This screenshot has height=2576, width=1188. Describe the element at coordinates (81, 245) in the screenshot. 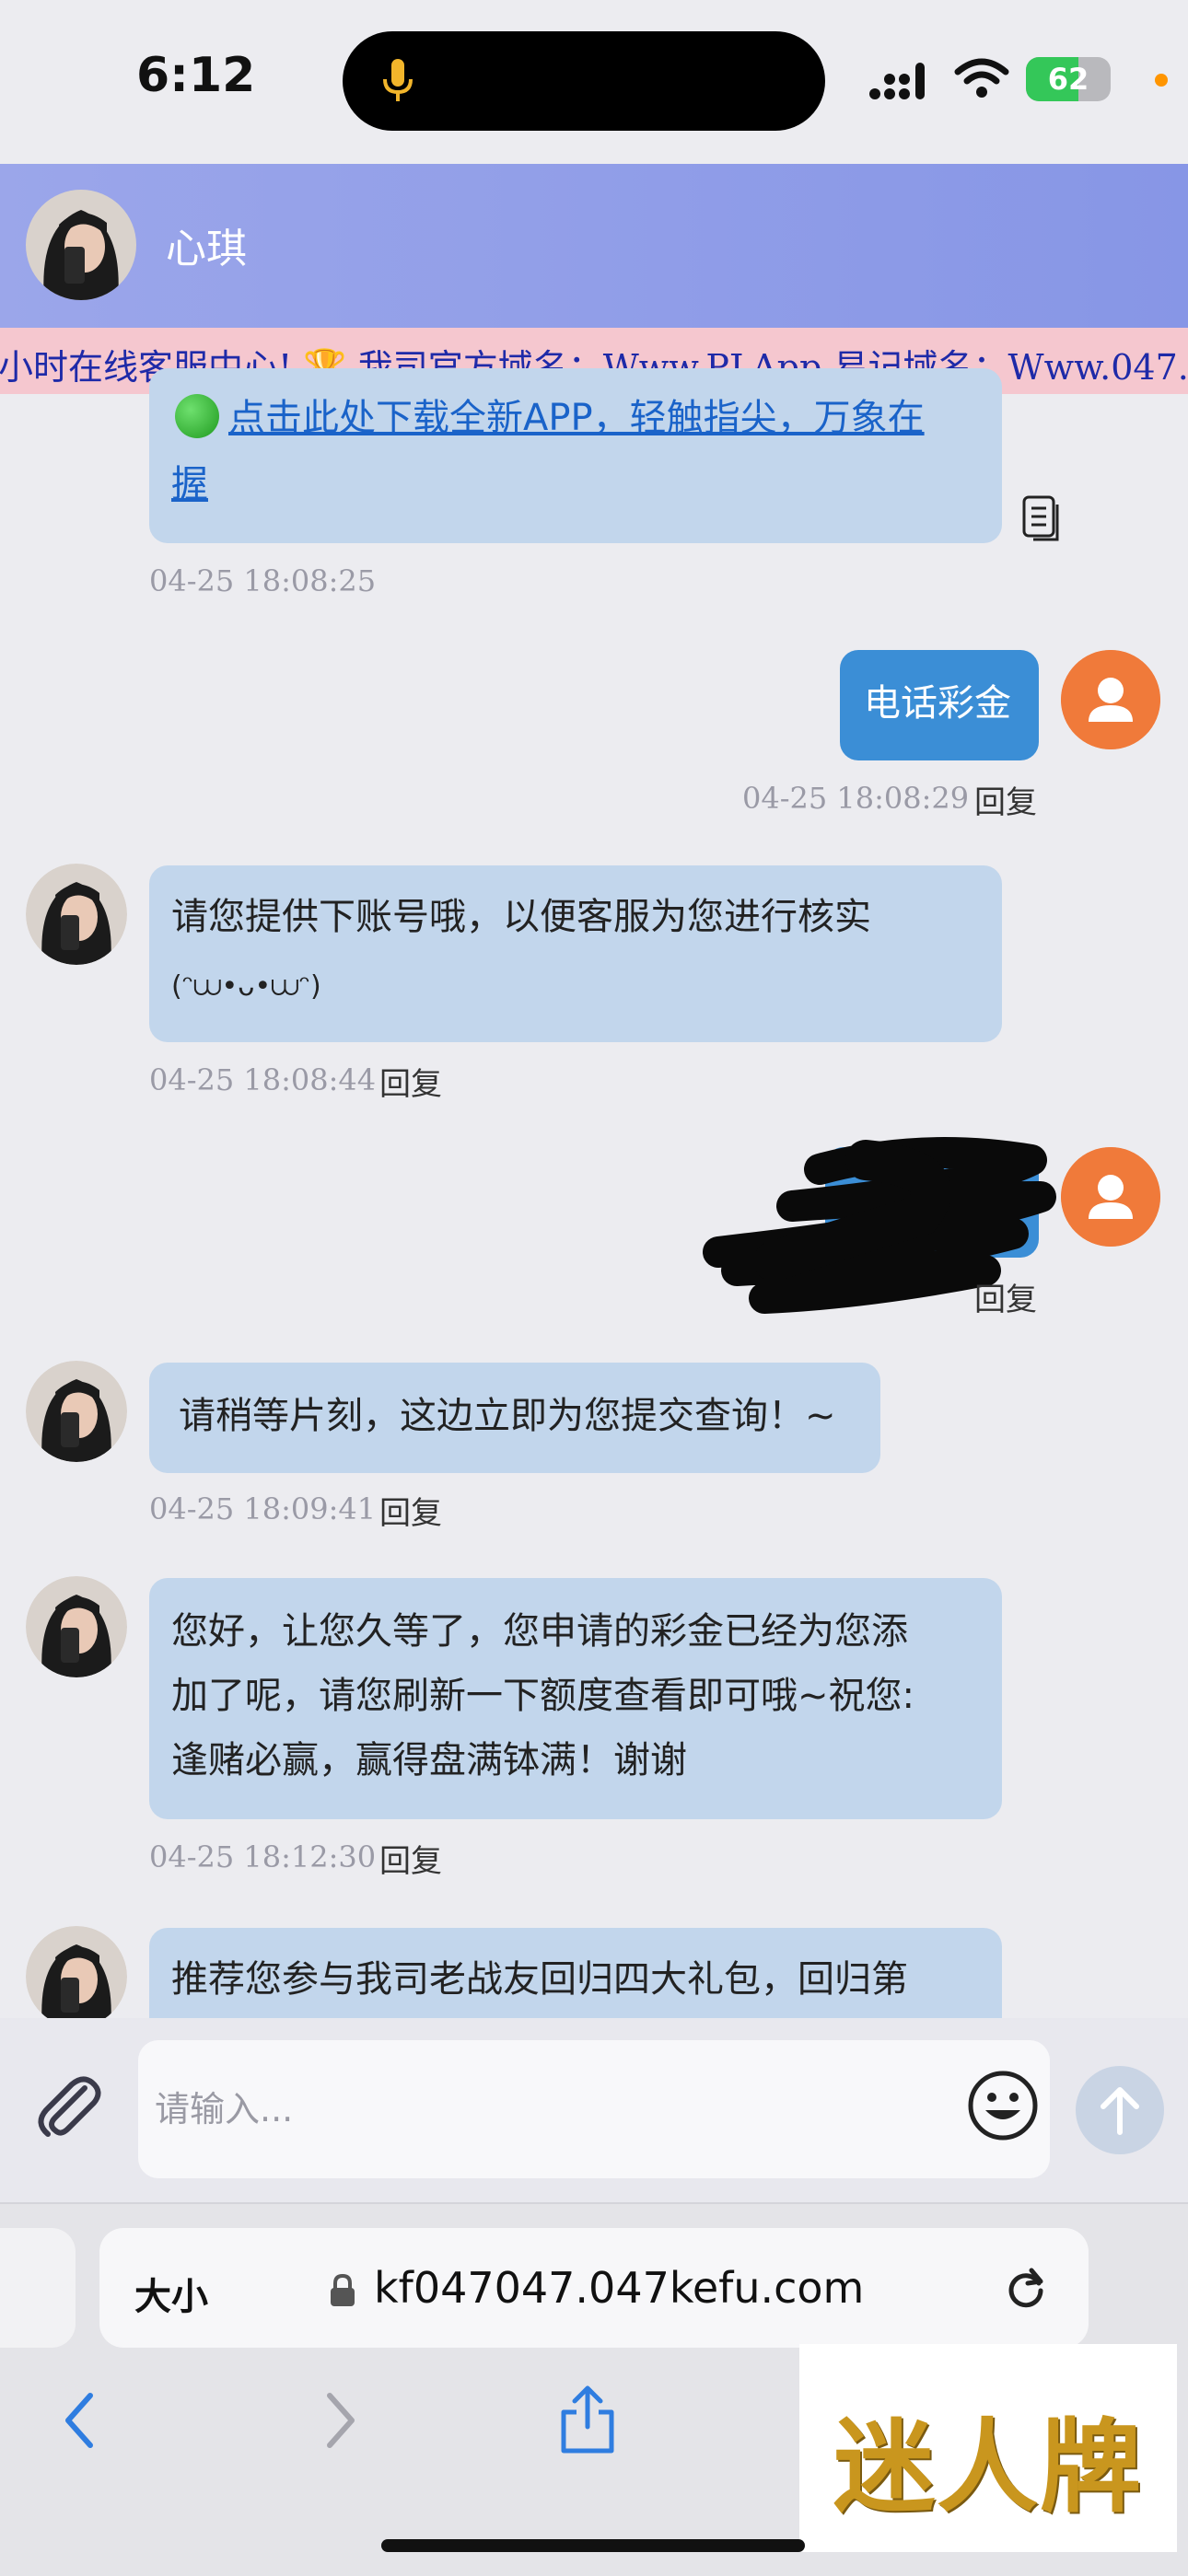

I see `contact-avatar` at that location.